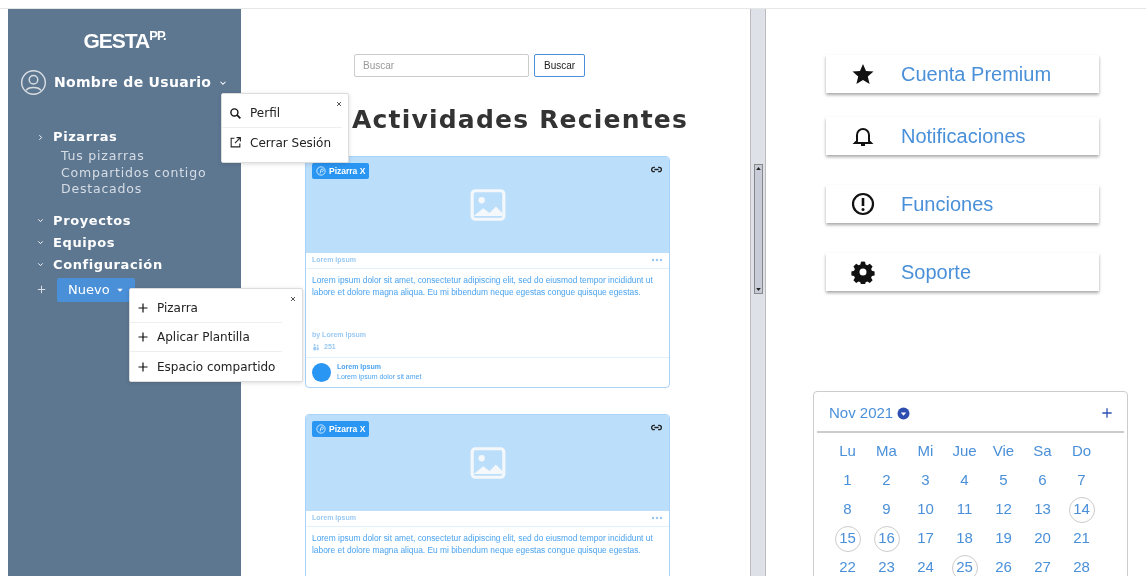 This screenshot has width=1146, height=576. Describe the element at coordinates (521, 120) in the screenshot. I see `page-heading: Actividades Recientes` at that location.